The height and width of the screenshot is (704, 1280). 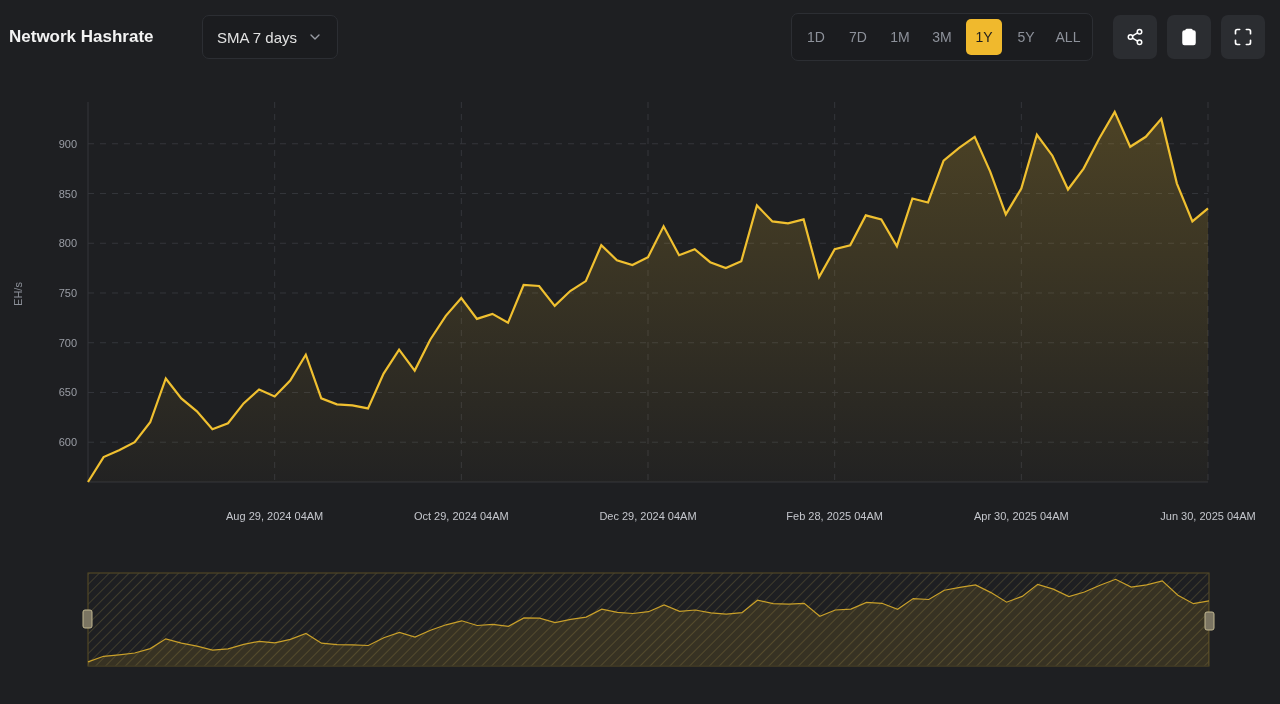 I want to click on range-tab: 5Y, so click(x=1026, y=37).